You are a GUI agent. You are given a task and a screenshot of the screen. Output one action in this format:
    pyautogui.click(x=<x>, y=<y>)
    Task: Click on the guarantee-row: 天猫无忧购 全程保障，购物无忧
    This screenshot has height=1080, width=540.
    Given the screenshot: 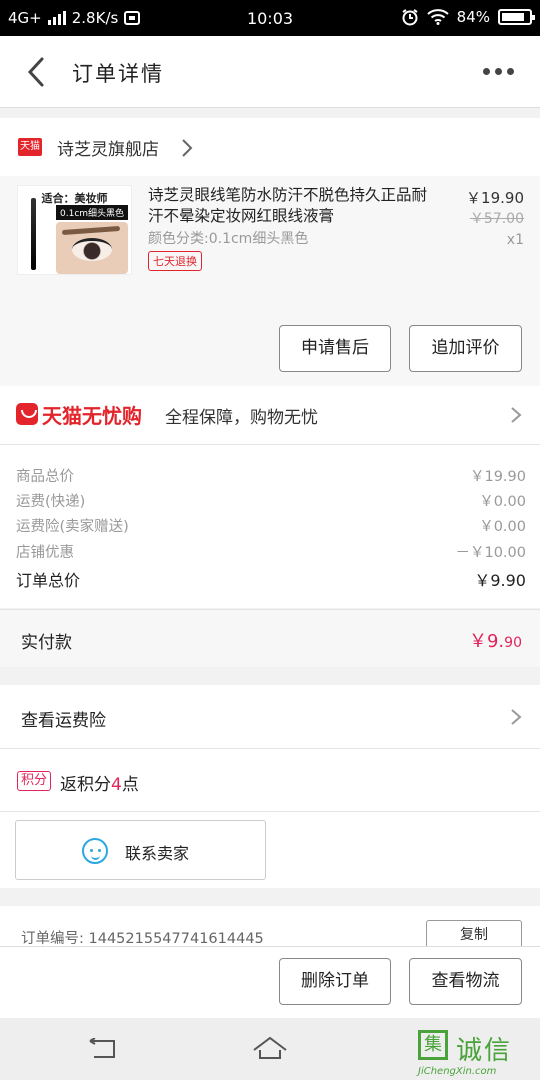 What is the action you would take?
    pyautogui.click(x=270, y=415)
    